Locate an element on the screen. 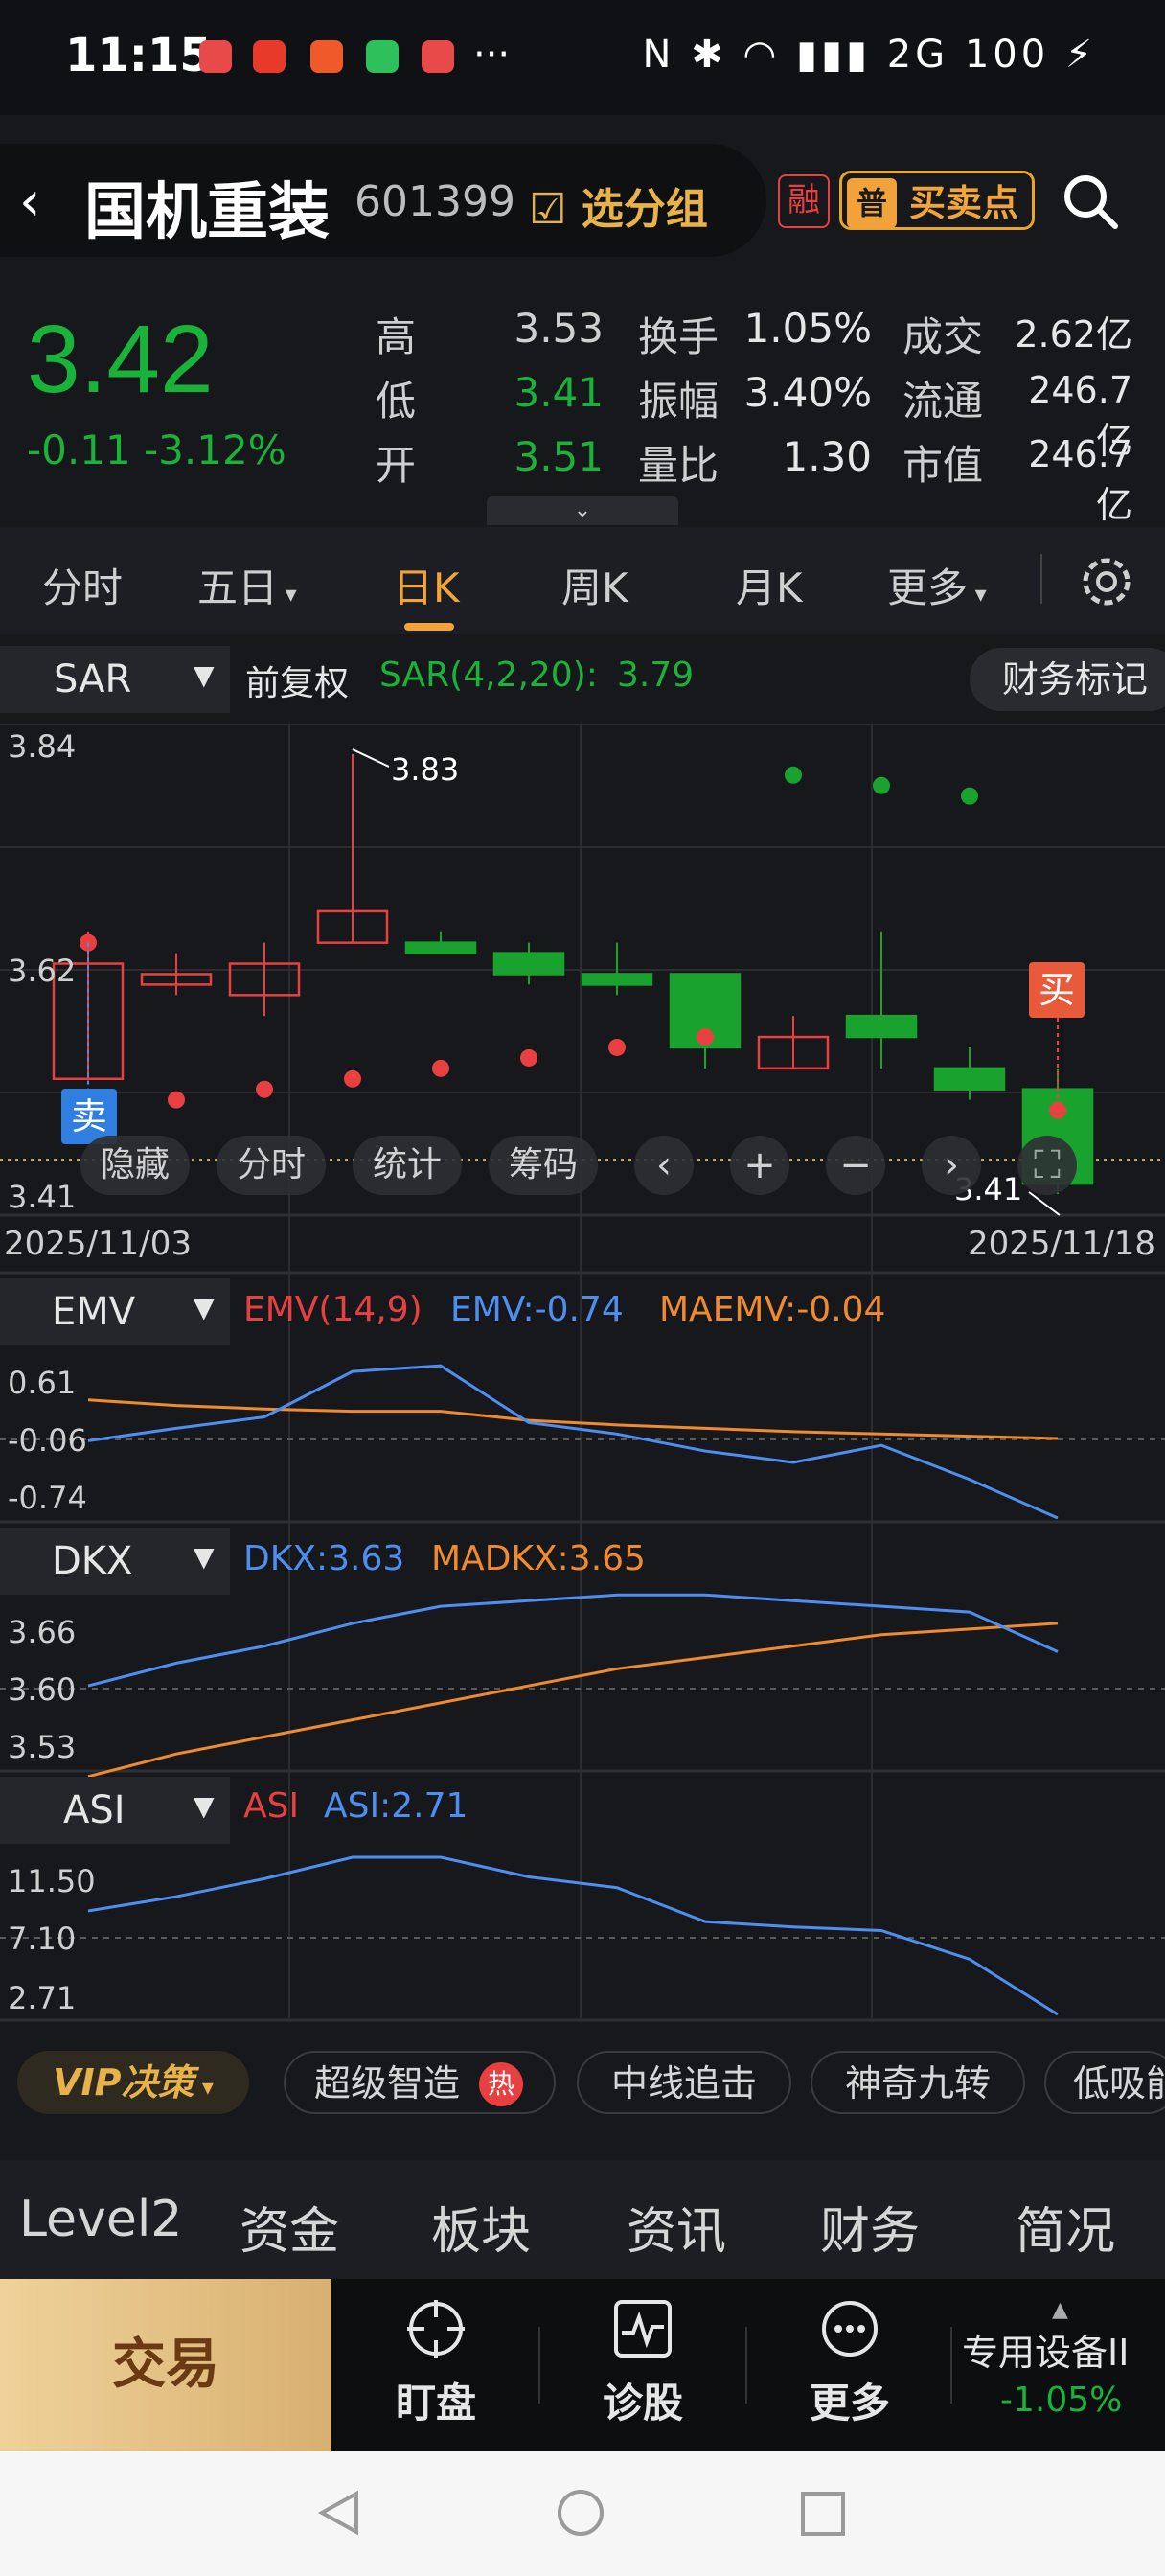  intraday-button: 分时 is located at coordinates (271, 1165).